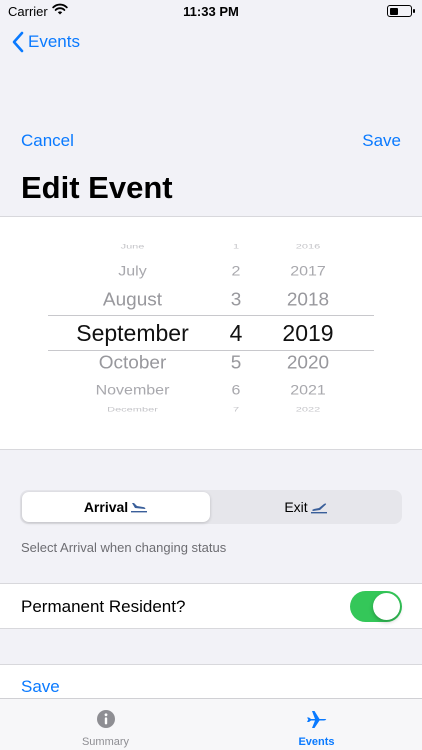  What do you see at coordinates (308, 247) in the screenshot?
I see `picker-year: 2016` at bounding box center [308, 247].